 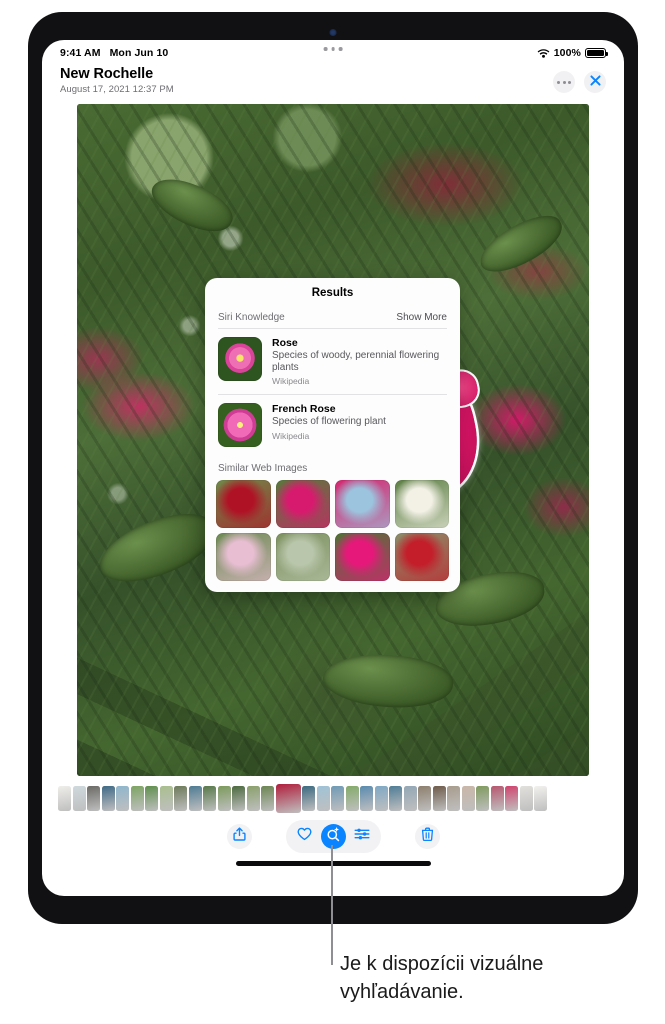 I want to click on siri-knowledge-section-header: Siri Knowledge Show More, so click(x=332, y=320).